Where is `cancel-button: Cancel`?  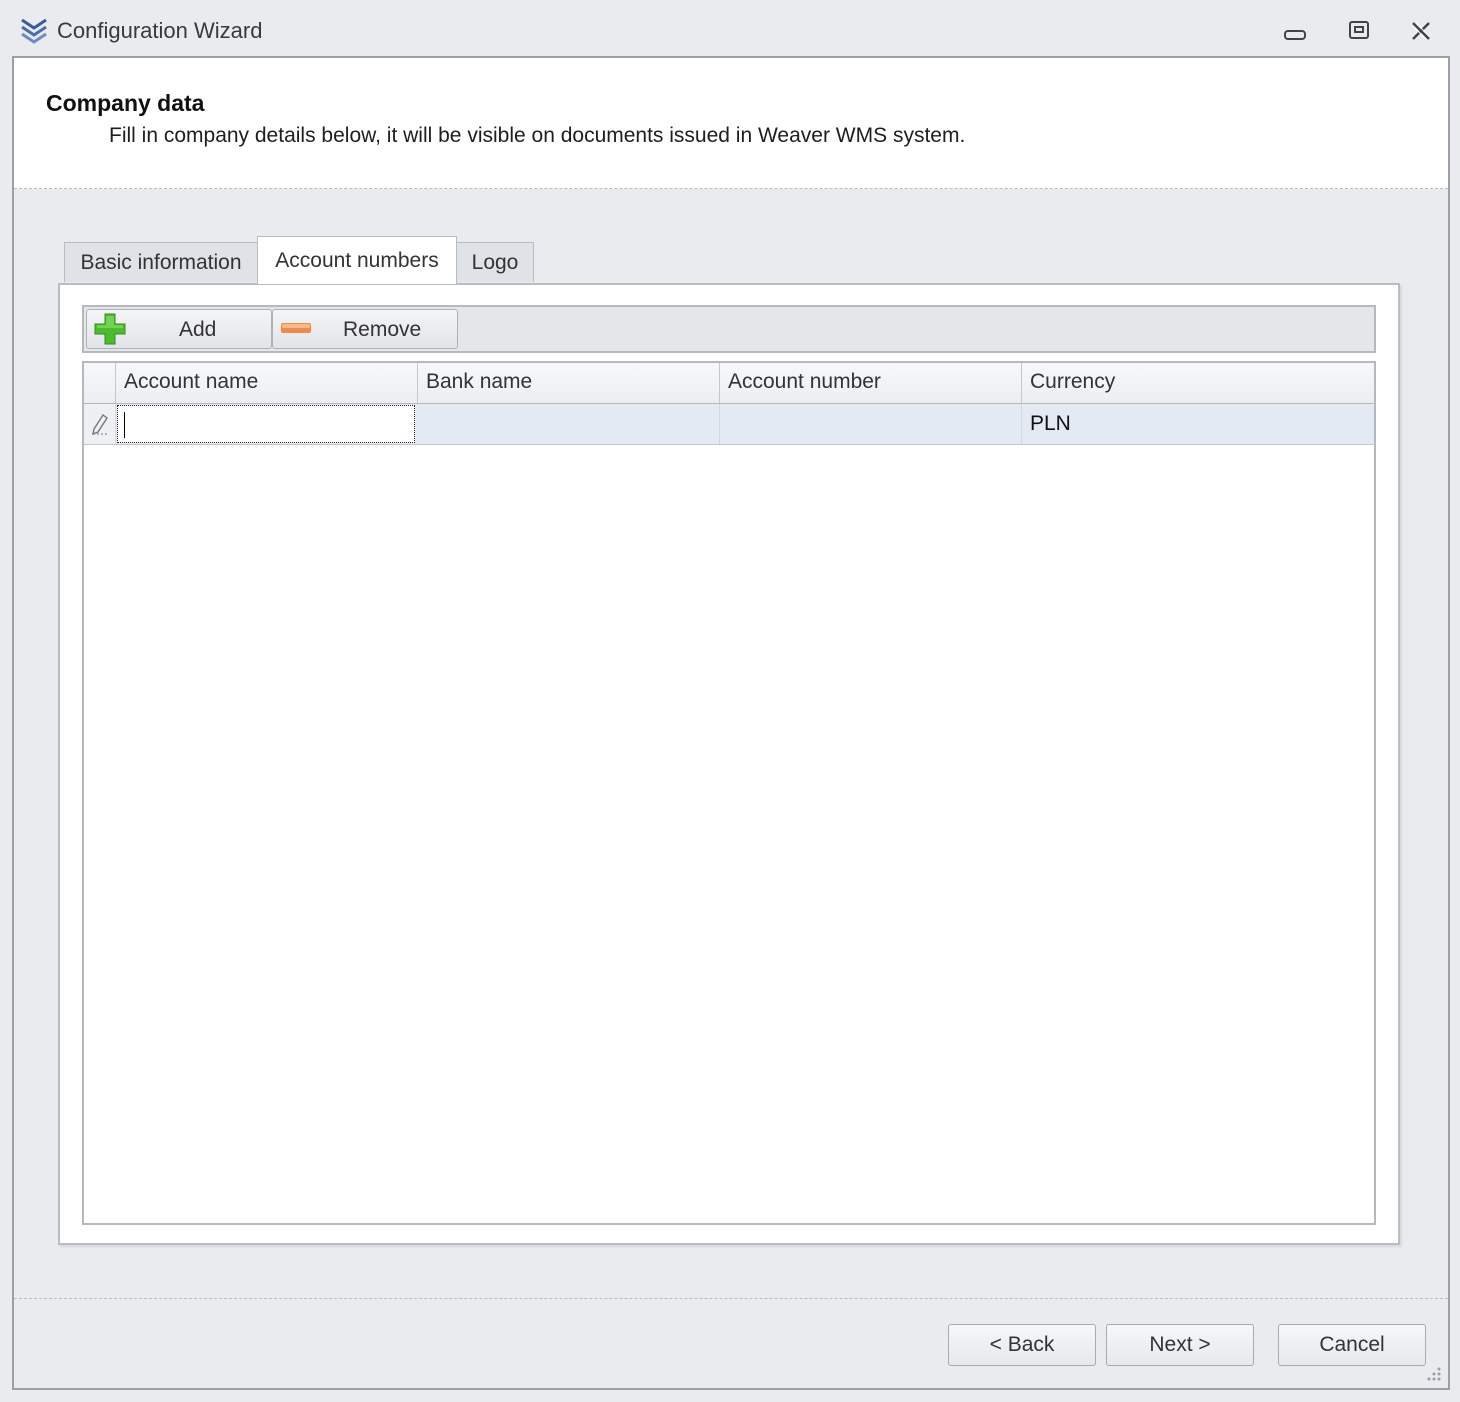 cancel-button: Cancel is located at coordinates (1352, 1345).